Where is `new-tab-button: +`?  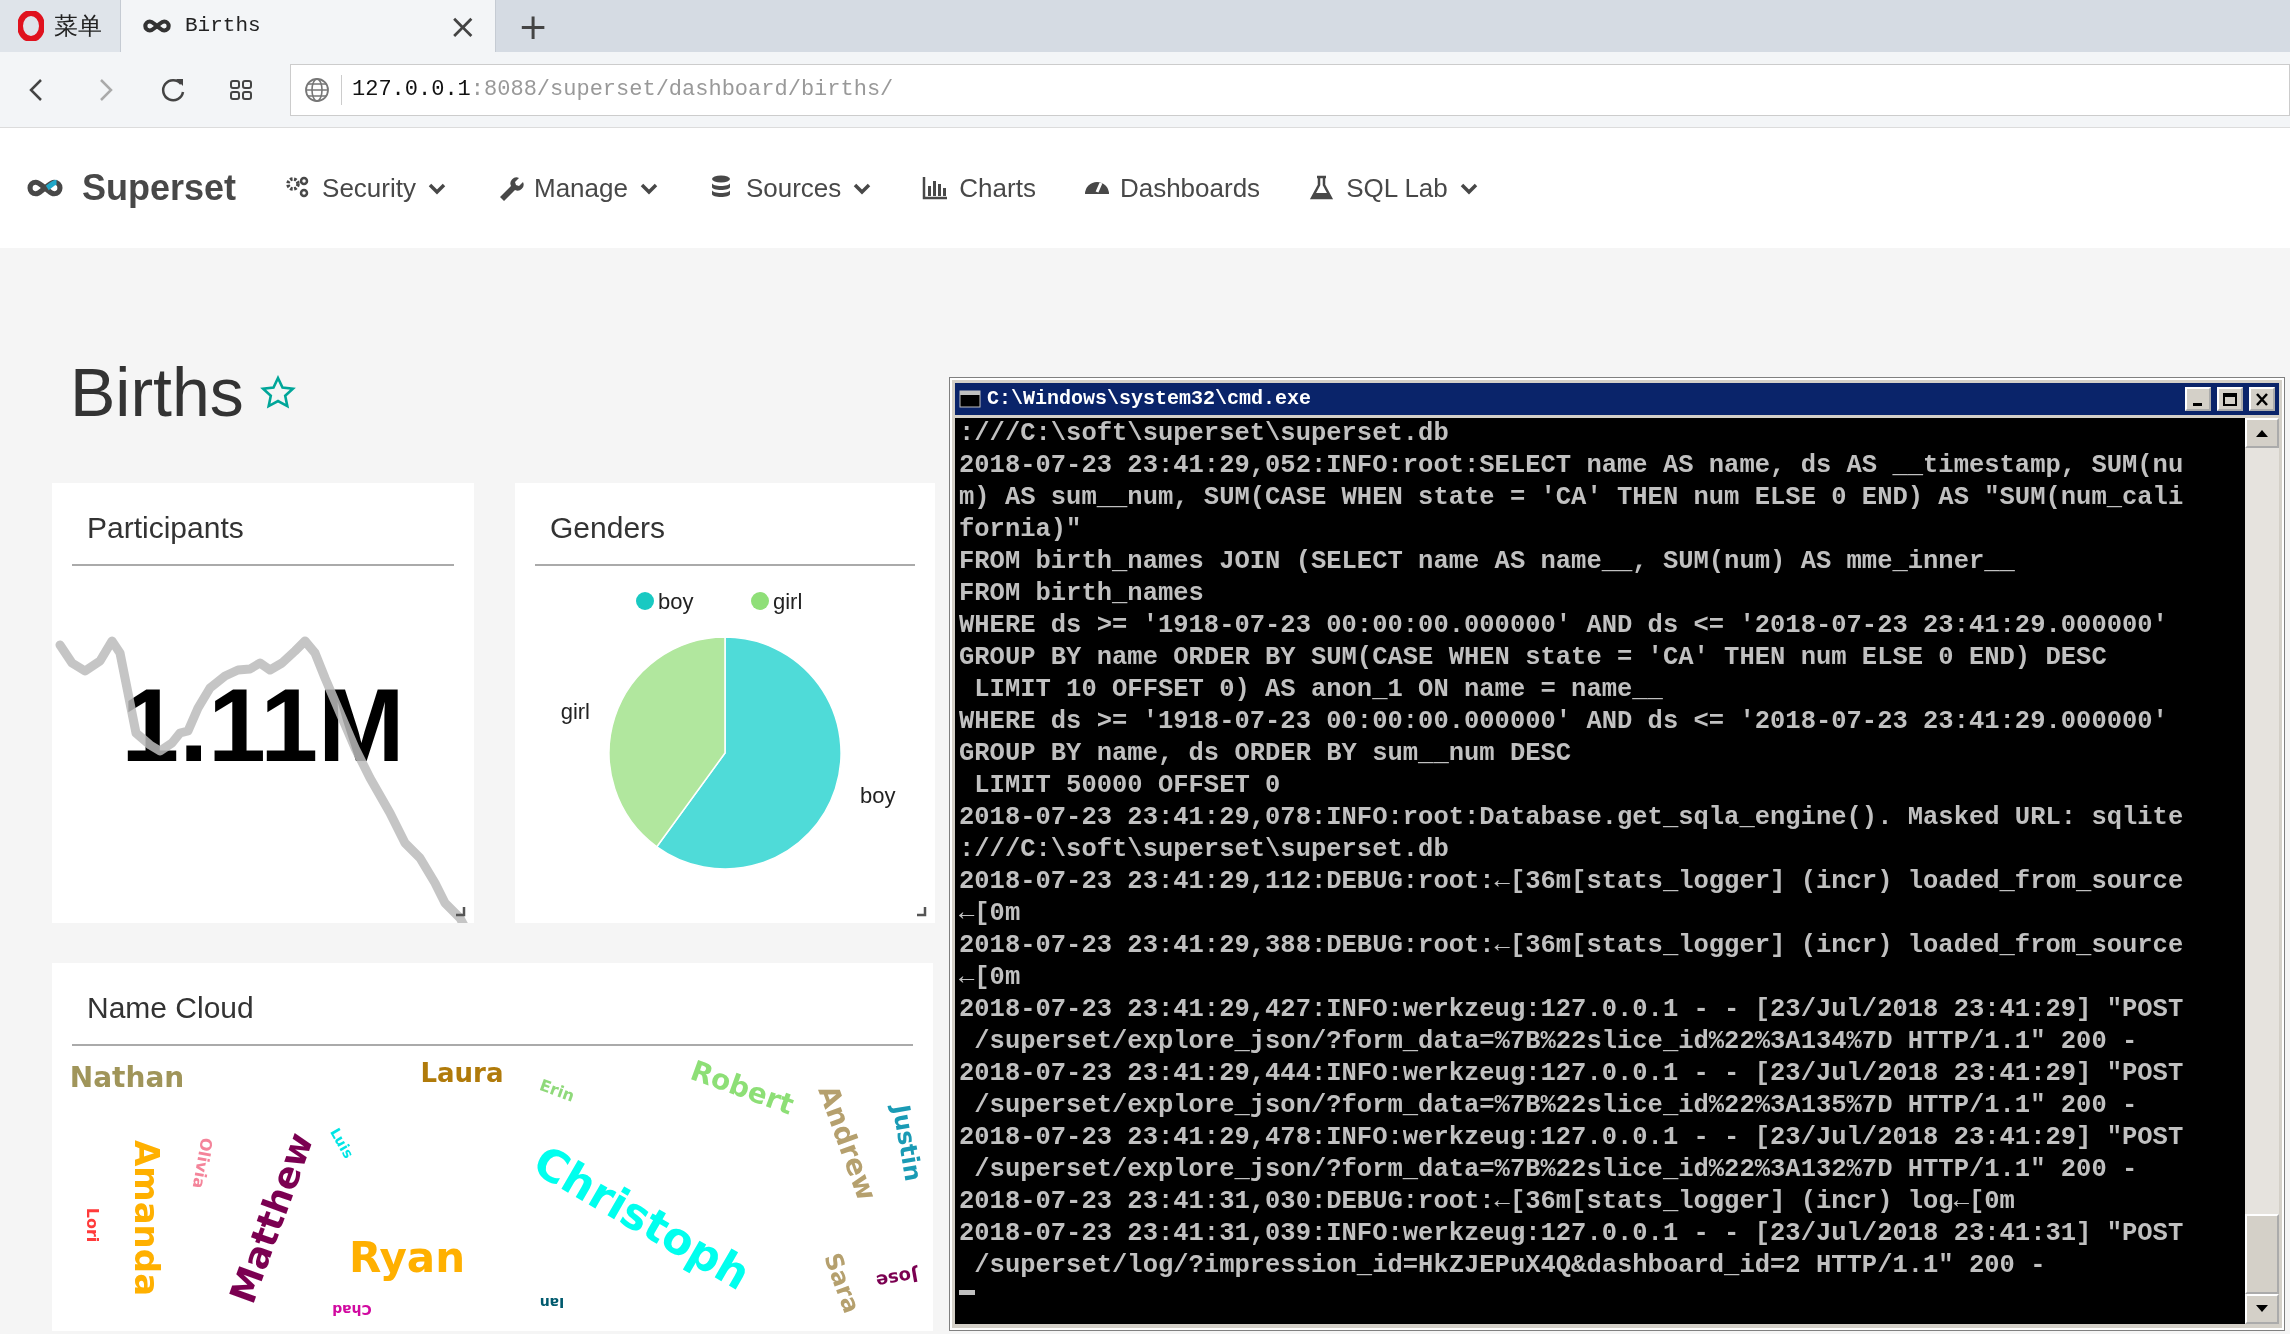
new-tab-button: + is located at coordinates (533, 26).